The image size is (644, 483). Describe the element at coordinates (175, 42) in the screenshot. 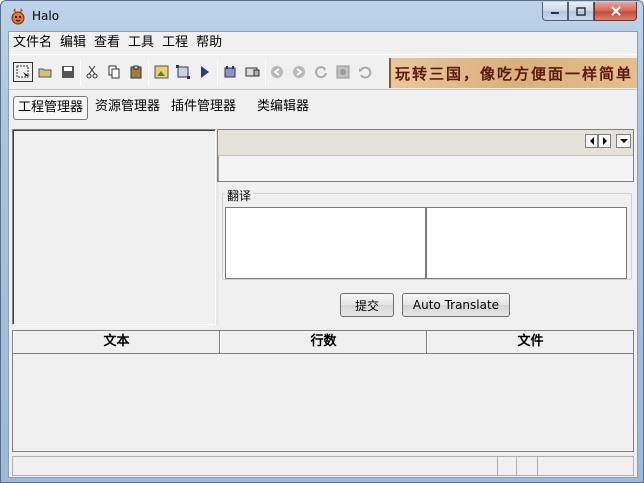

I see `menu-project: 工程` at that location.